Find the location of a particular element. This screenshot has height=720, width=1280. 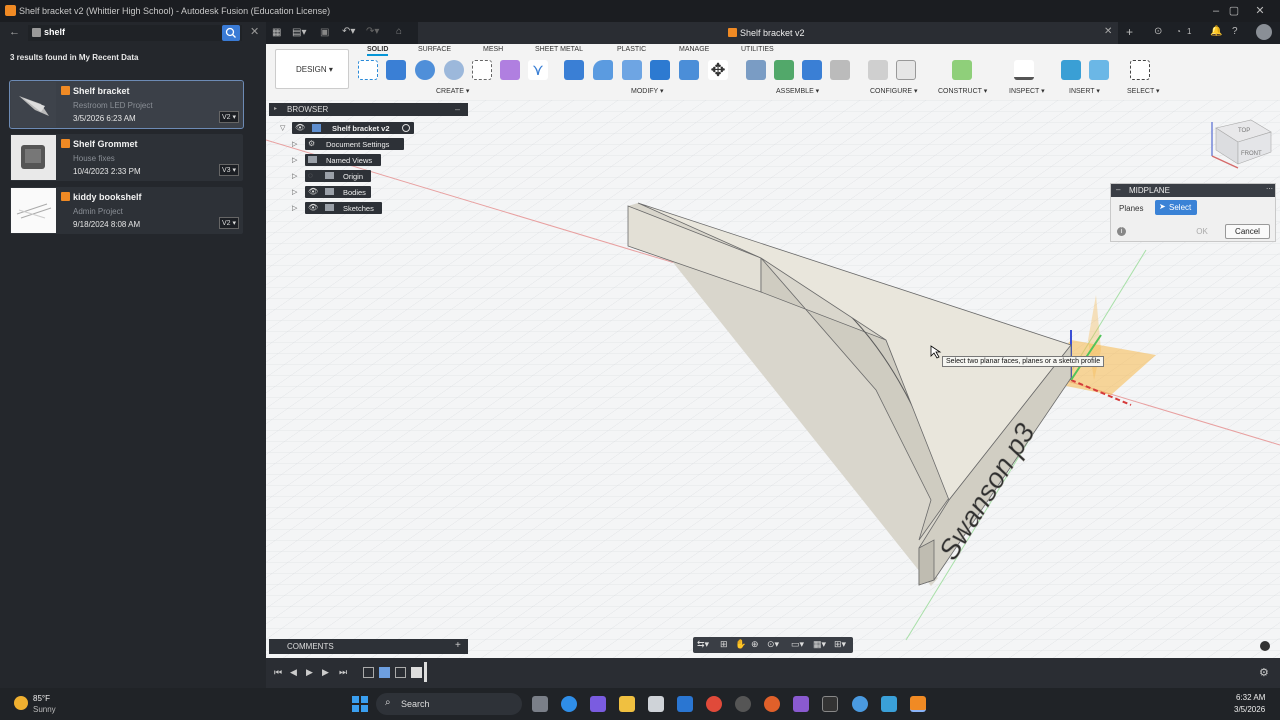

collapse-dialog-icon: – is located at coordinates (1118, 189).